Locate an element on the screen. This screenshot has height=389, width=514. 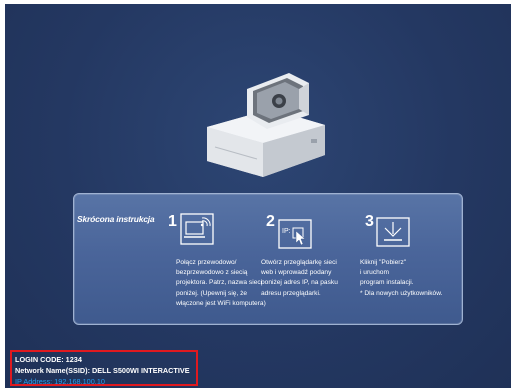
projector-image is located at coordinates (266, 125).